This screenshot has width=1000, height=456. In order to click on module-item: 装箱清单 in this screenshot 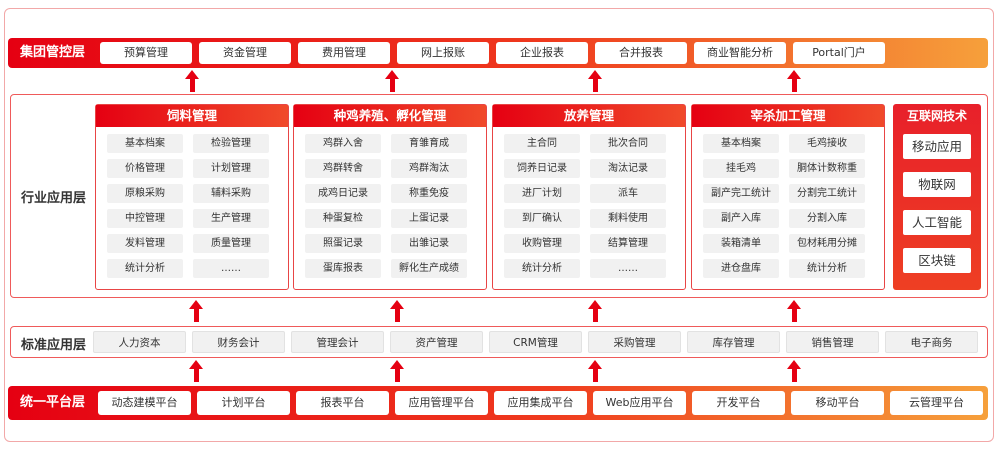, I will do `click(741, 243)`.